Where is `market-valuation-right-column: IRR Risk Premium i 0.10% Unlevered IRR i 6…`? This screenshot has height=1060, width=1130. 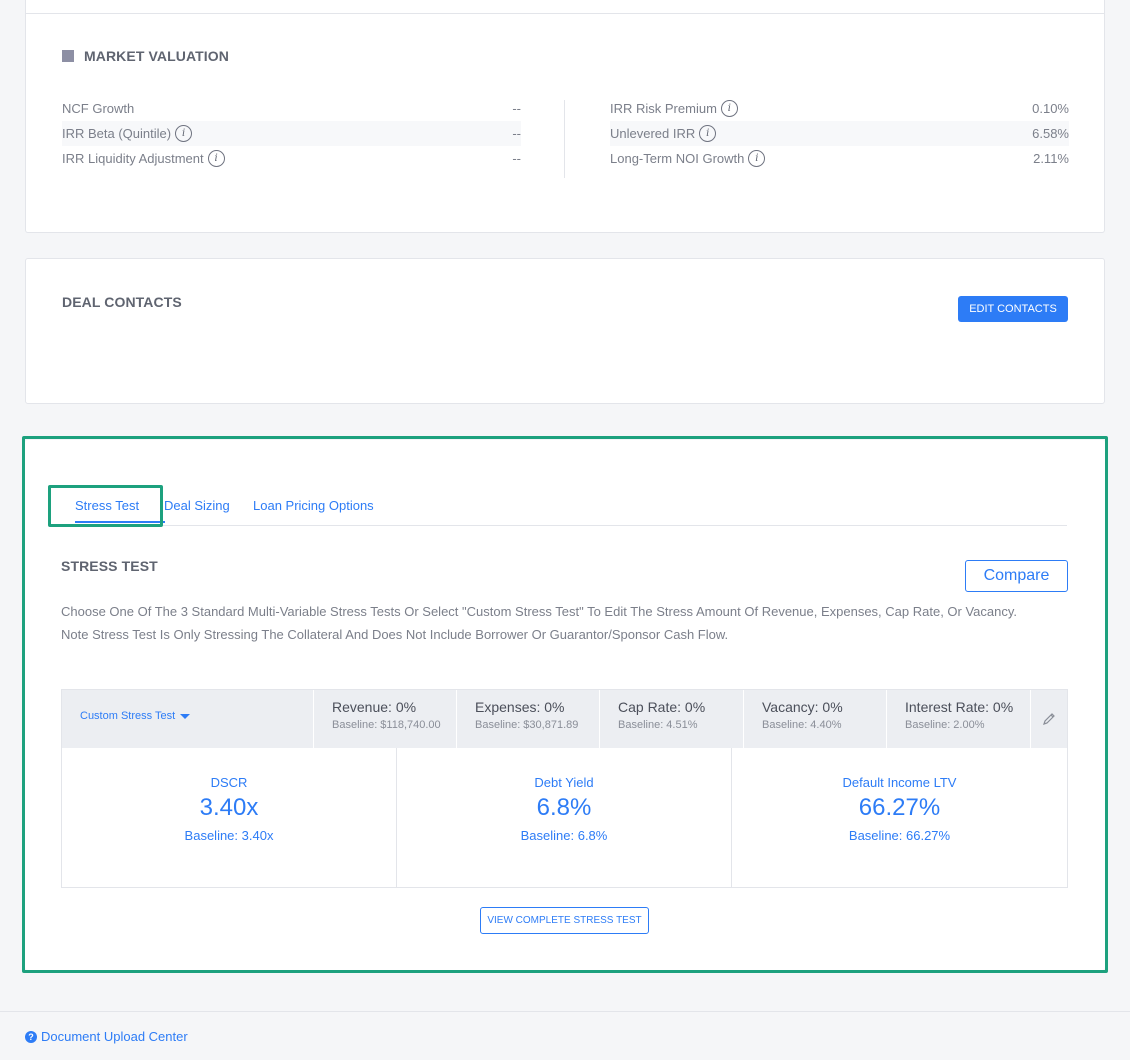
market-valuation-right-column: IRR Risk Premium i 0.10% Unlevered IRR i 6… is located at coordinates (839, 133).